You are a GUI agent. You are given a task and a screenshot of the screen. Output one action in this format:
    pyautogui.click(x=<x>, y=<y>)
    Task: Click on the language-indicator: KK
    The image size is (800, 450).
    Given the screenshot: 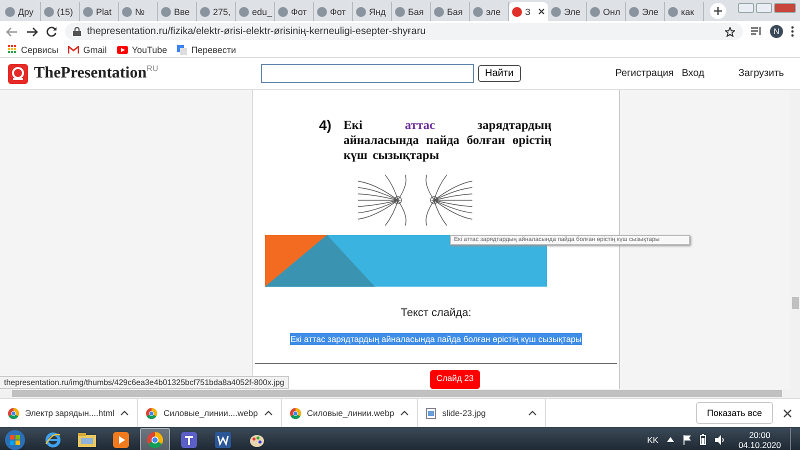 What is the action you would take?
    pyautogui.click(x=652, y=439)
    